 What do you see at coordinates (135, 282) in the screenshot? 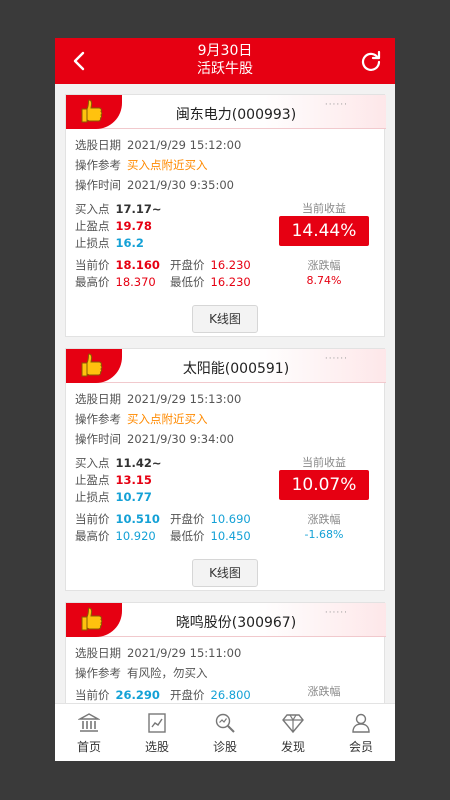
I see `high-price-value: 18.370` at bounding box center [135, 282].